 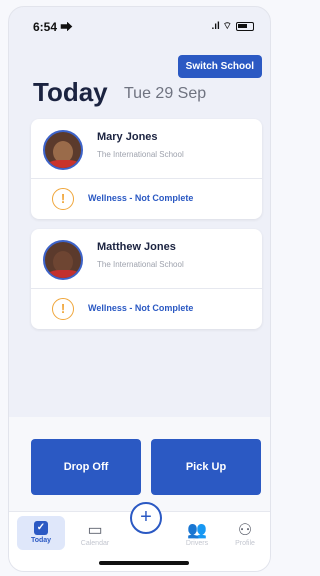 I want to click on tab-calendar-label: Calendar, so click(x=95, y=543).